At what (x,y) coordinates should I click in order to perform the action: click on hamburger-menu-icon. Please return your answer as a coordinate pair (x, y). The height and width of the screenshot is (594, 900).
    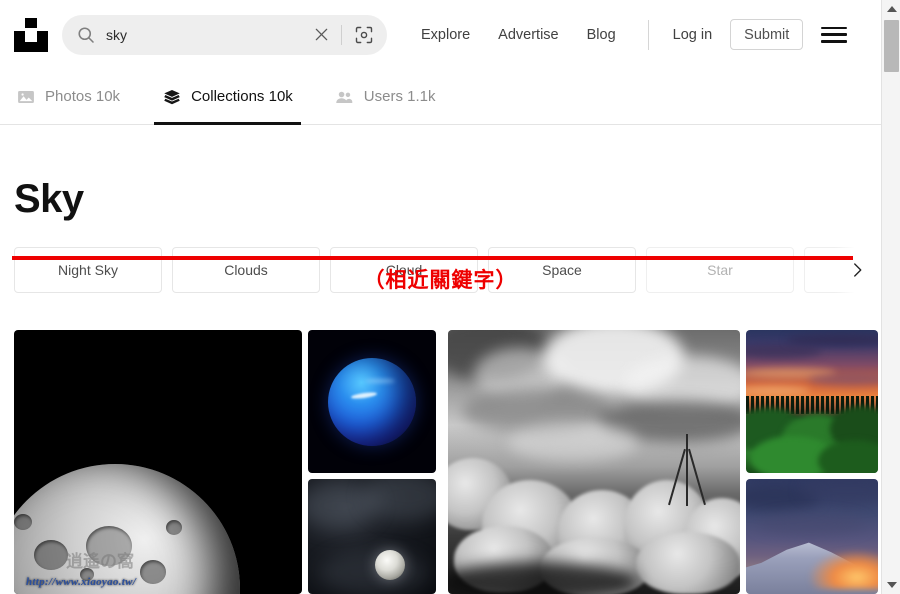
    Looking at the image, I should click on (834, 35).